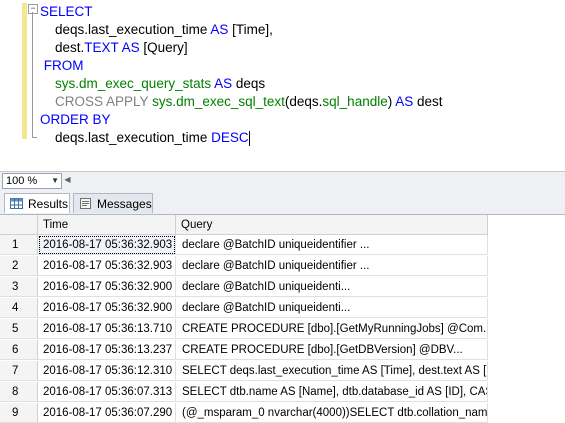 The width and height of the screenshot is (565, 423). I want to click on row-number-cell: 6, so click(19, 350).